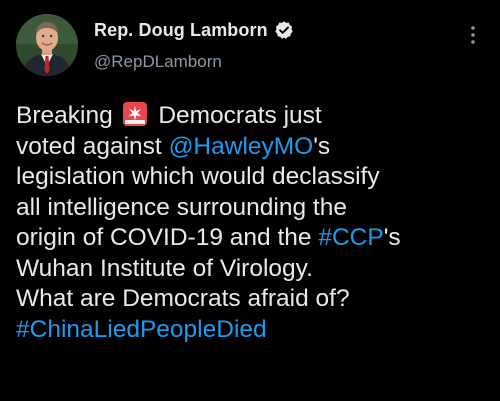 Image resolution: width=500 pixels, height=401 pixels. Describe the element at coordinates (194, 48) in the screenshot. I see `author-info: Rep. Doug Lamborn @RepDLamborn` at that location.